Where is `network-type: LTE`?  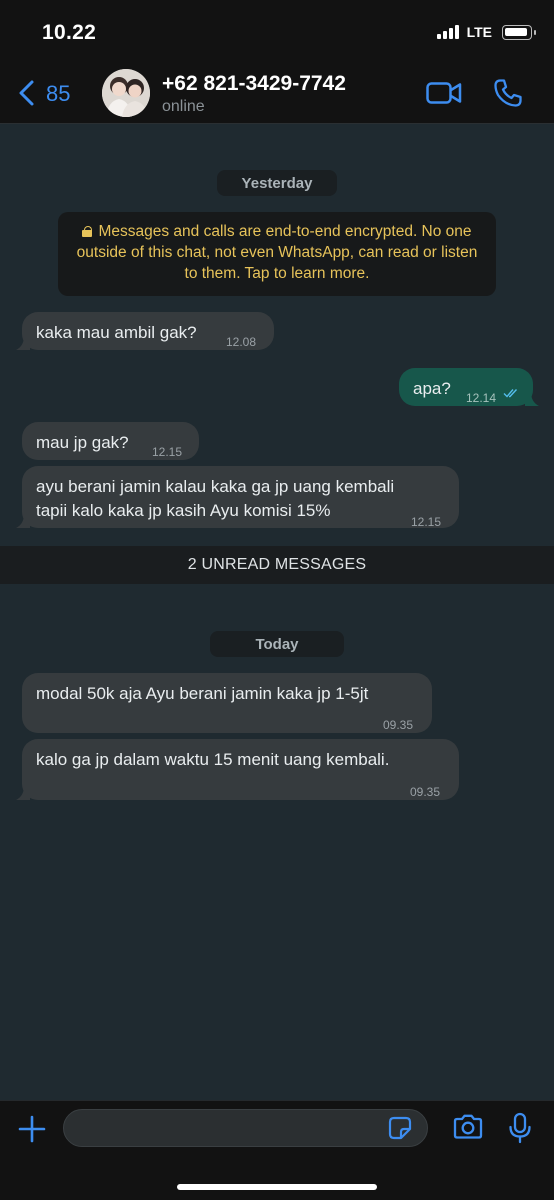
network-type: LTE is located at coordinates (479, 32).